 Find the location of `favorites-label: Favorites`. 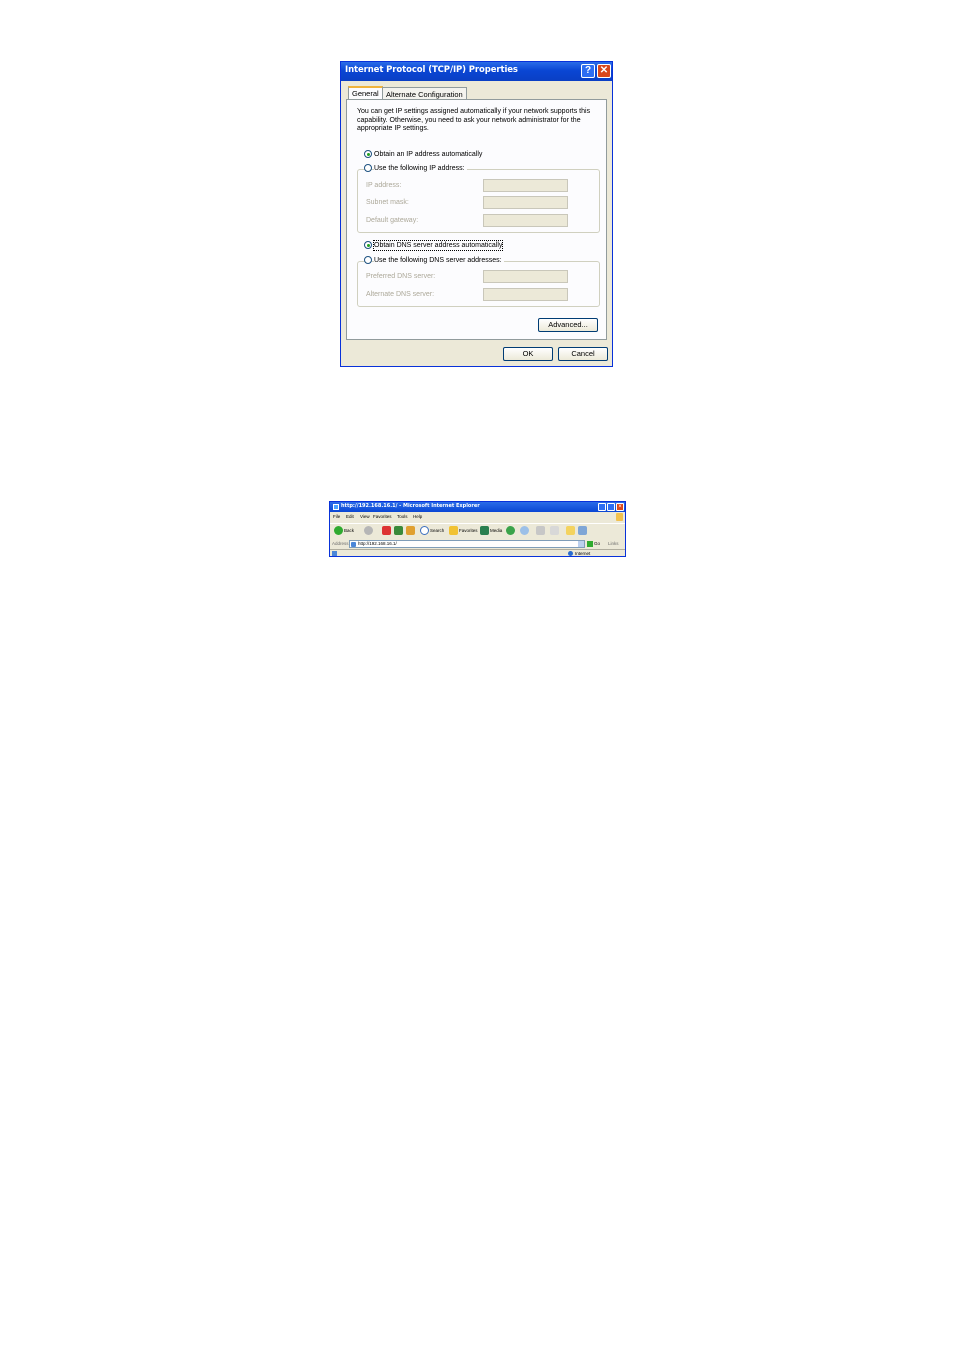

favorites-label: Favorites is located at coordinates (468, 530).